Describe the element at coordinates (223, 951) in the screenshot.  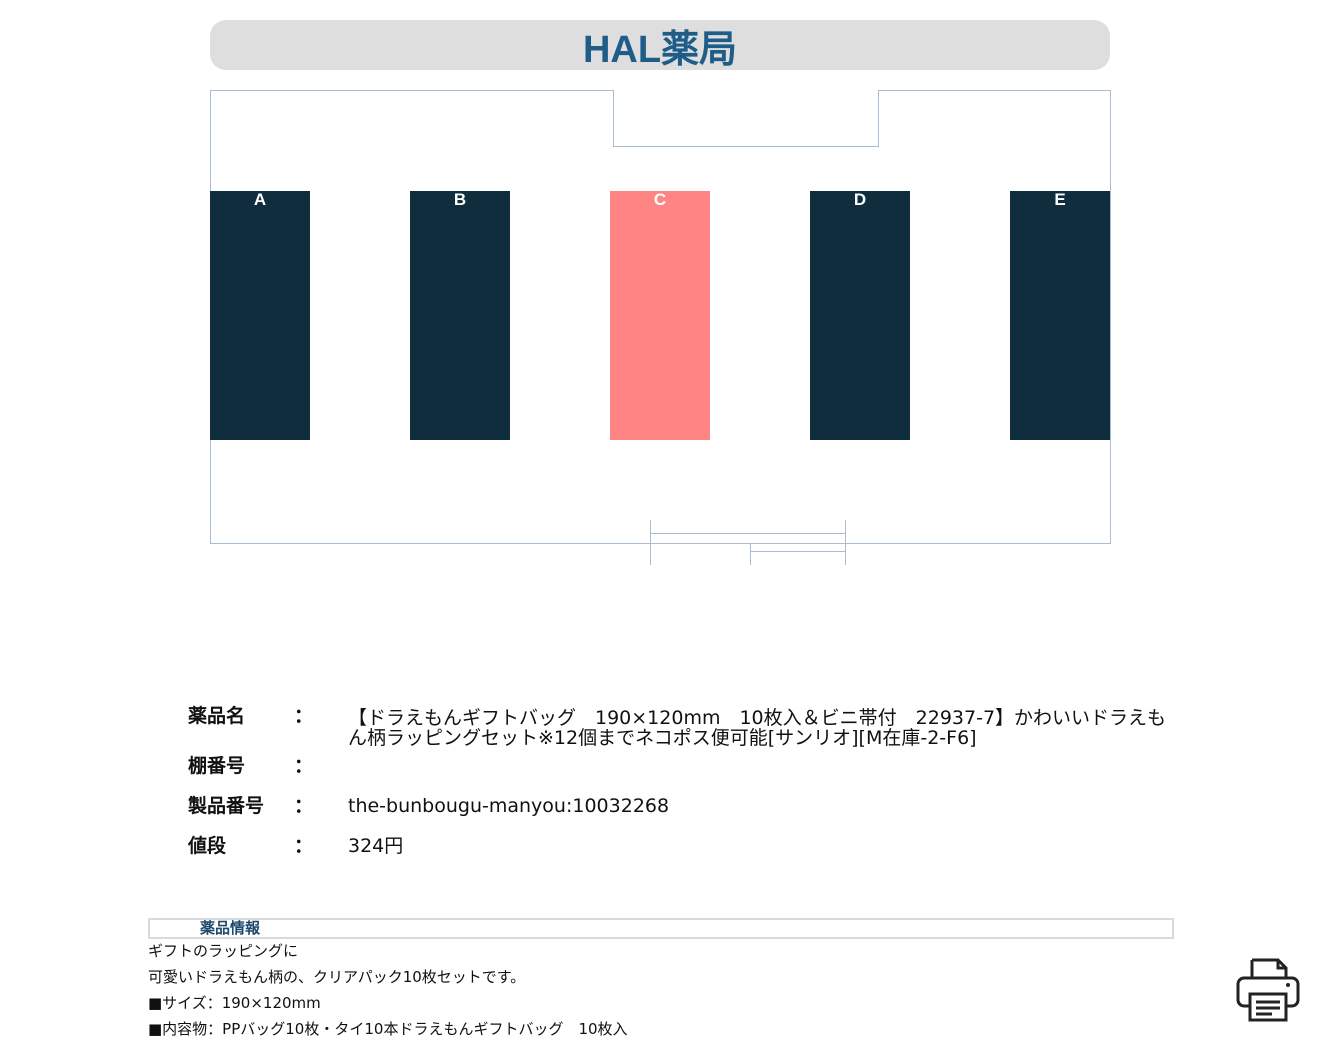
I see `details-line: ギフトのラッピングに` at that location.